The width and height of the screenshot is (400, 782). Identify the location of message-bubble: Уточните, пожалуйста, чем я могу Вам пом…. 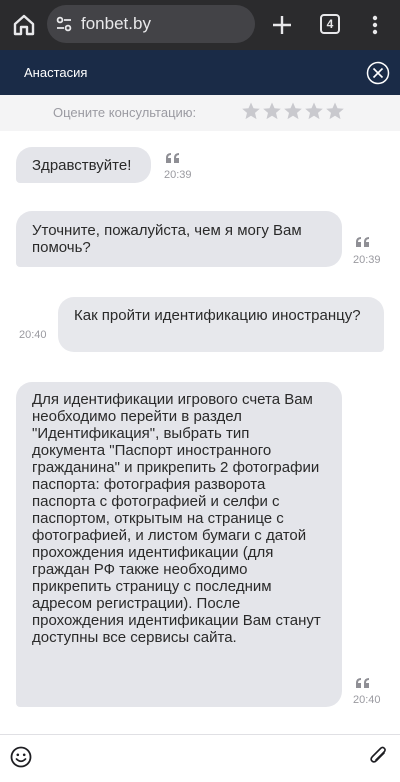
(179, 239).